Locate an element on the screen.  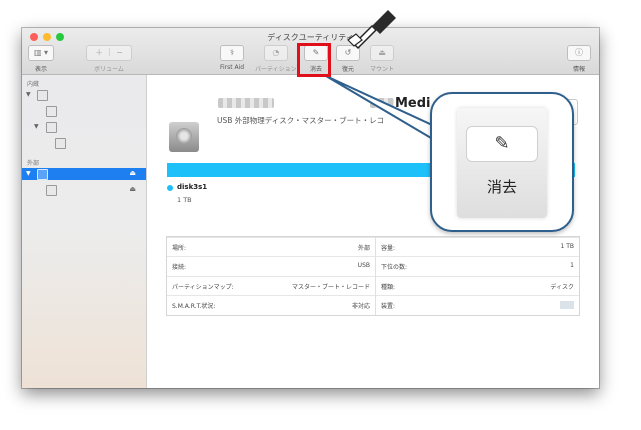
info-row-child-count: 下位の数: 1 is located at coordinates (477, 266).